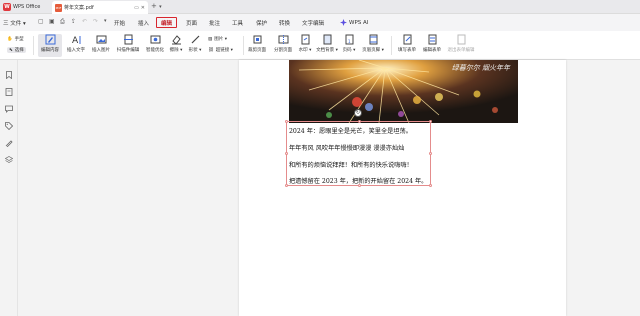  What do you see at coordinates (220, 50) in the screenshot?
I see `hyperlink-dropdown: ⛓ 超链接 ▾` at bounding box center [220, 50].